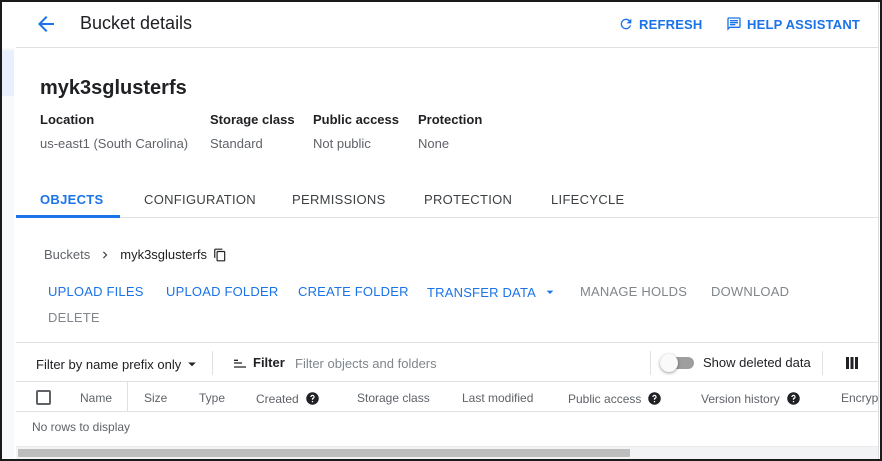  What do you see at coordinates (633, 291) in the screenshot?
I see `manage-holds-button: MANAGE HOLDS` at bounding box center [633, 291].